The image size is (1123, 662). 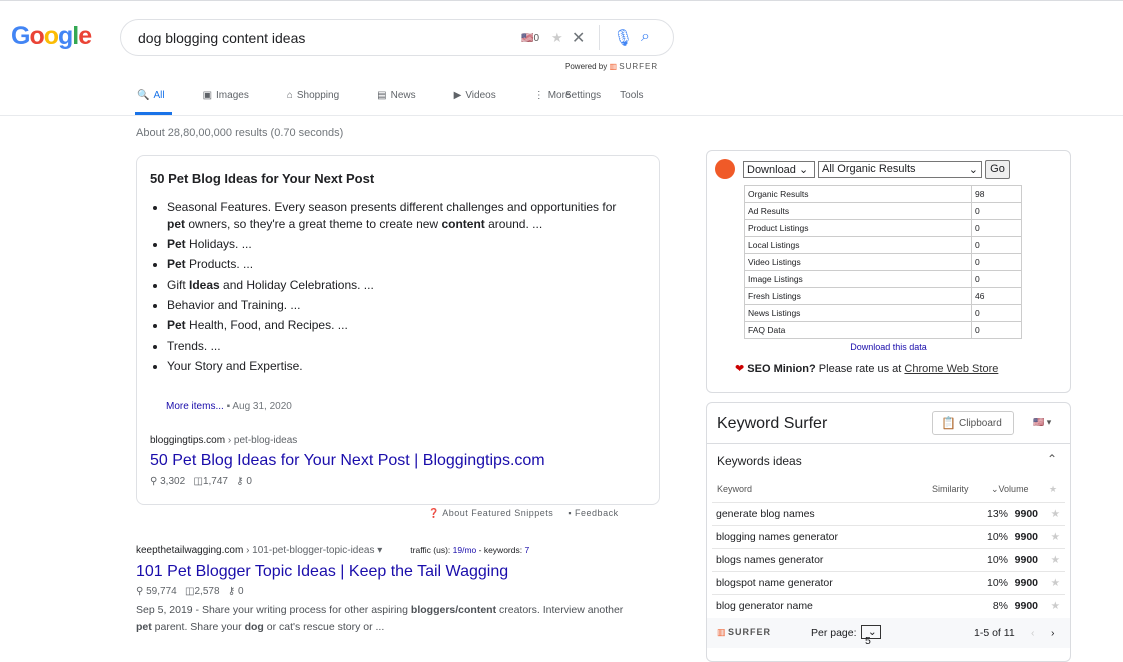 What do you see at coordinates (1053, 633) in the screenshot?
I see `next-page-icon: ›` at bounding box center [1053, 633].